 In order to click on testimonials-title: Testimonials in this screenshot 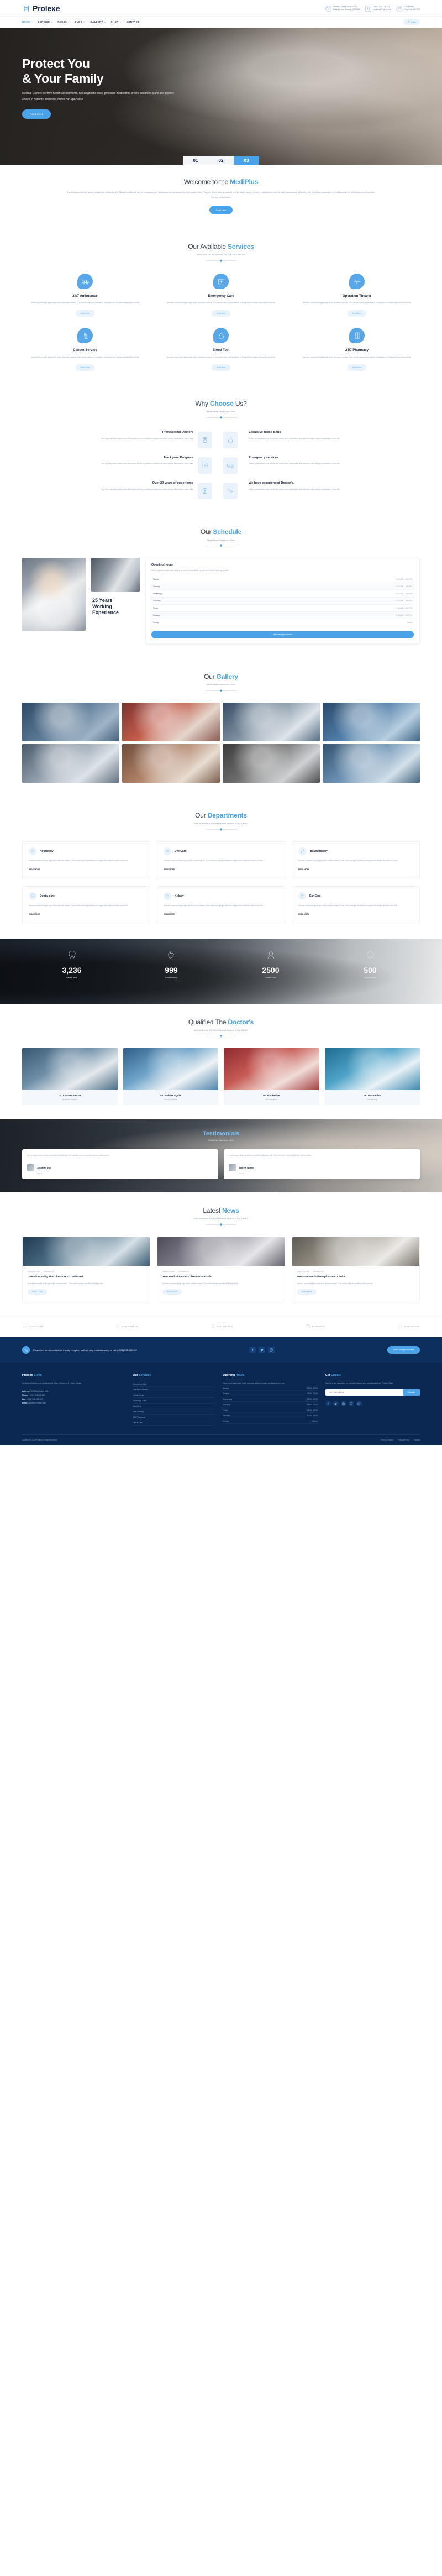, I will do `click(221, 1133)`.